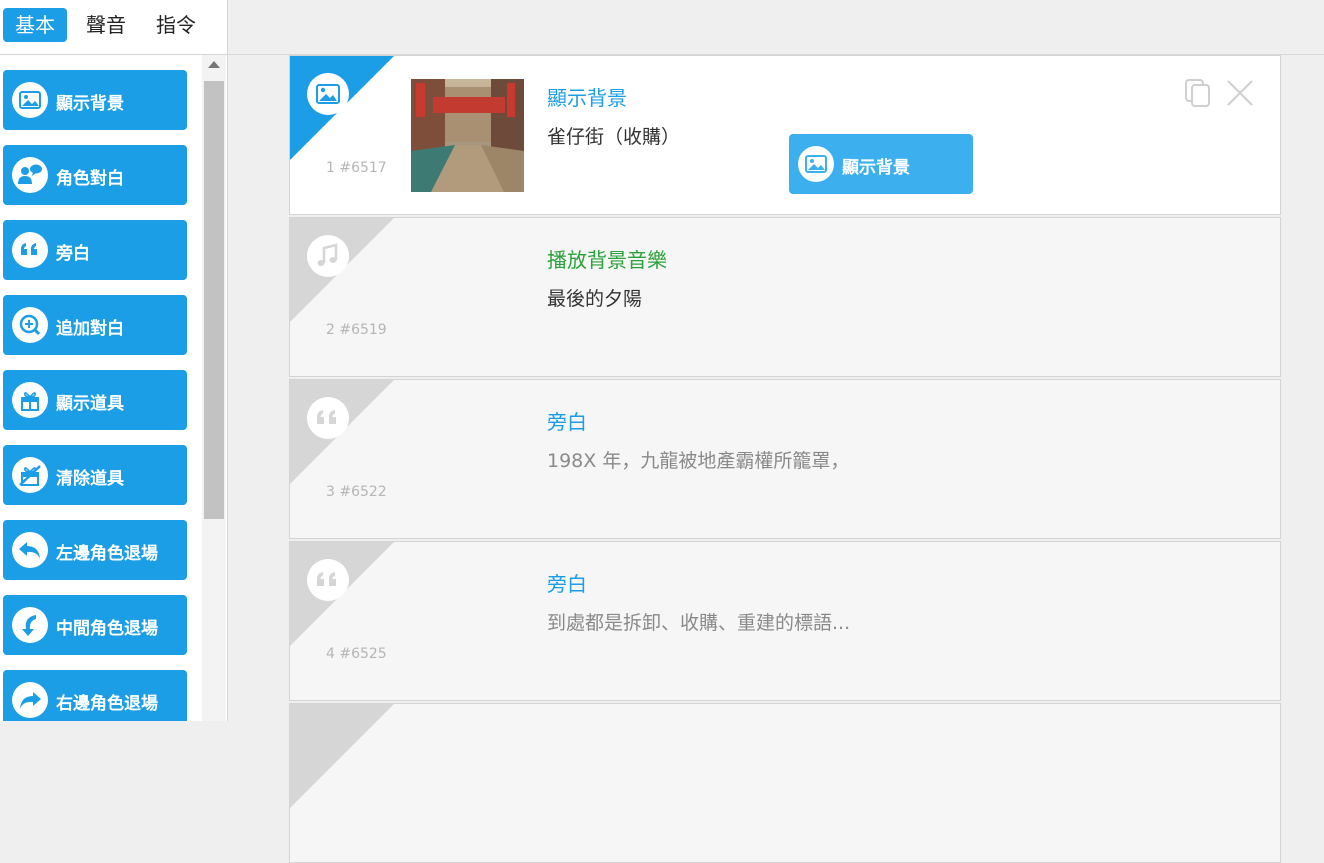 The image size is (1324, 863). Describe the element at coordinates (1240, 93) in the screenshot. I see `close-icon` at that location.